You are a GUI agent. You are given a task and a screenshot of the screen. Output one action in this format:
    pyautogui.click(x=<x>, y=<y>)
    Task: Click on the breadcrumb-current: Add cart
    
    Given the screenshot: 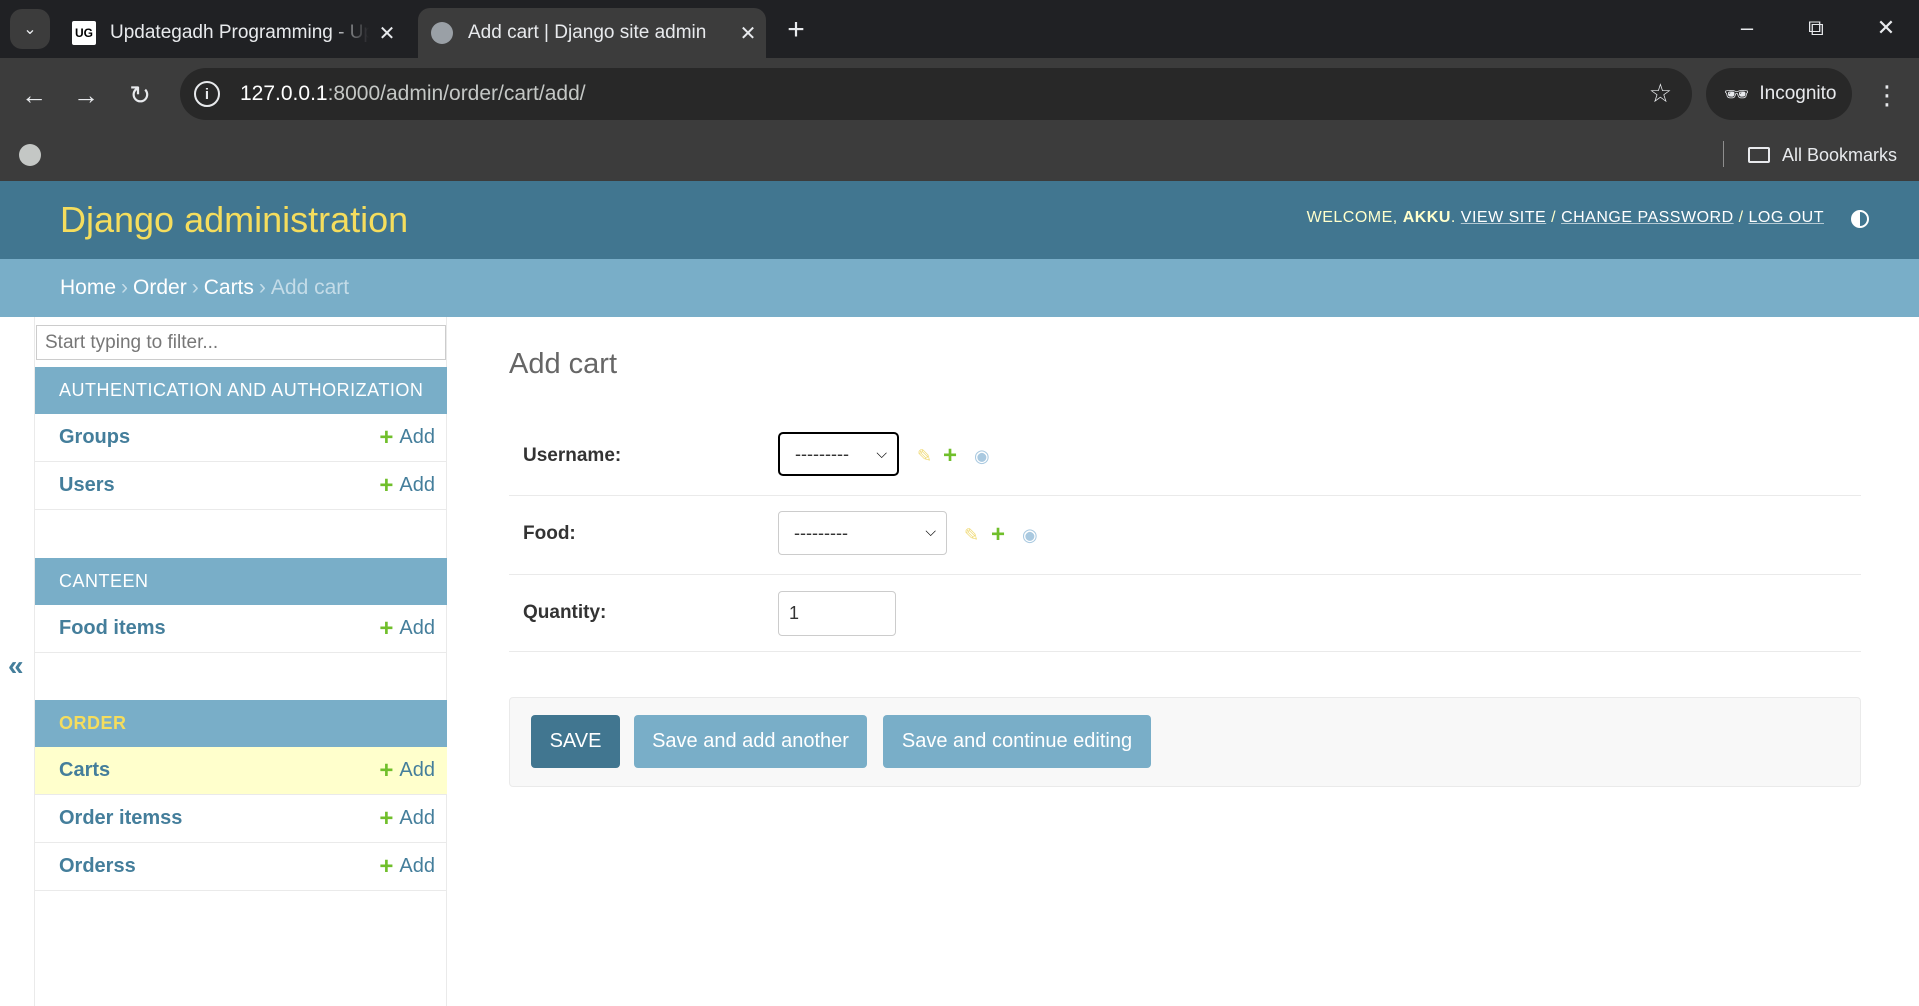 What is the action you would take?
    pyautogui.click(x=310, y=287)
    